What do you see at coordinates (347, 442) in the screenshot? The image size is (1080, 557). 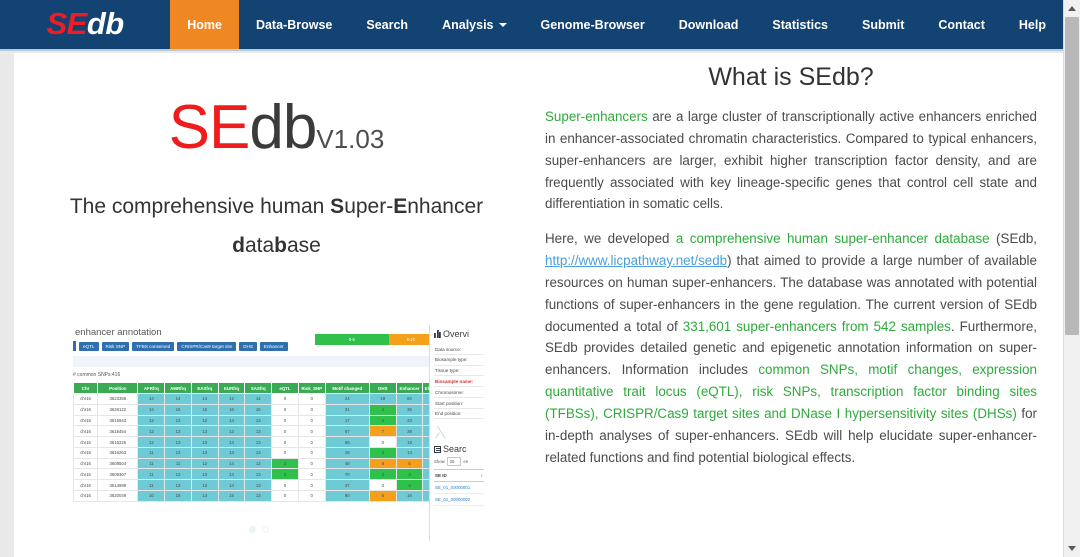 I see `table-cell: 55` at bounding box center [347, 442].